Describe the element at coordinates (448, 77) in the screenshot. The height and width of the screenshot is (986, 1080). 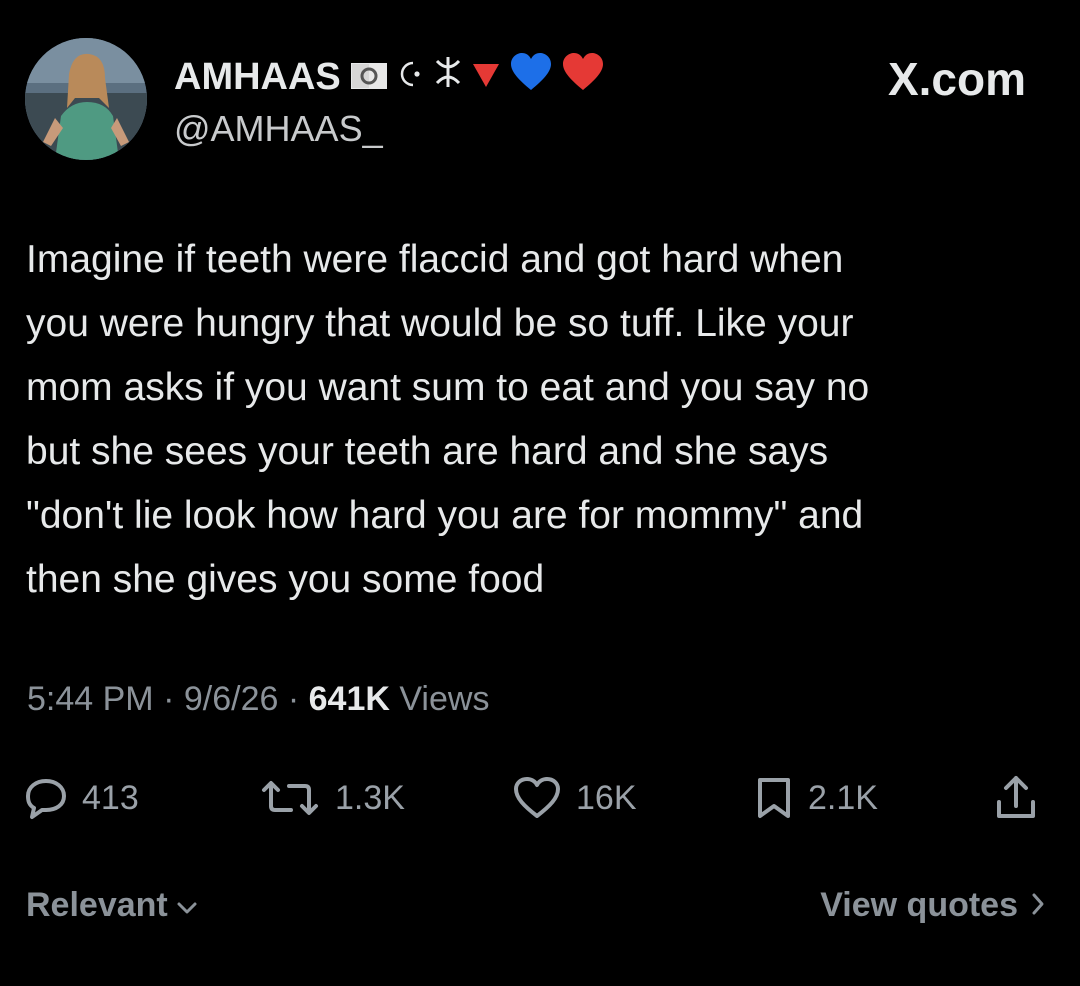
I see `amazigh-symbol-icon` at that location.